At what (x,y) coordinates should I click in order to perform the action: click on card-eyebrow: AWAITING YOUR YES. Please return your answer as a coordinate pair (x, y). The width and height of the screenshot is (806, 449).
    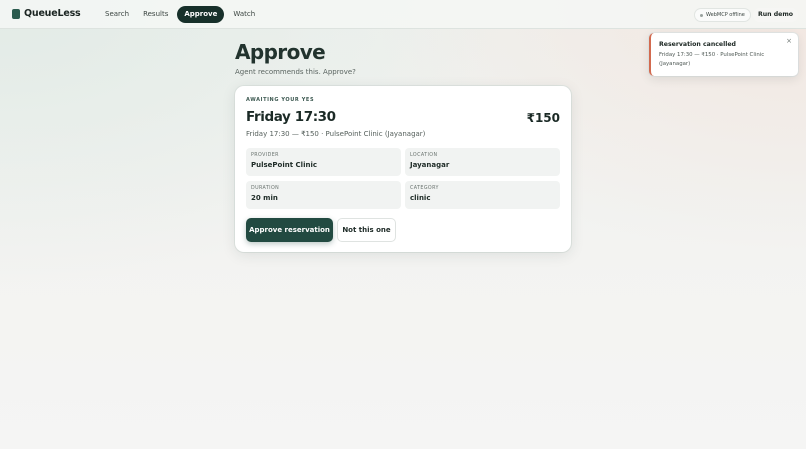
    Looking at the image, I should click on (280, 100).